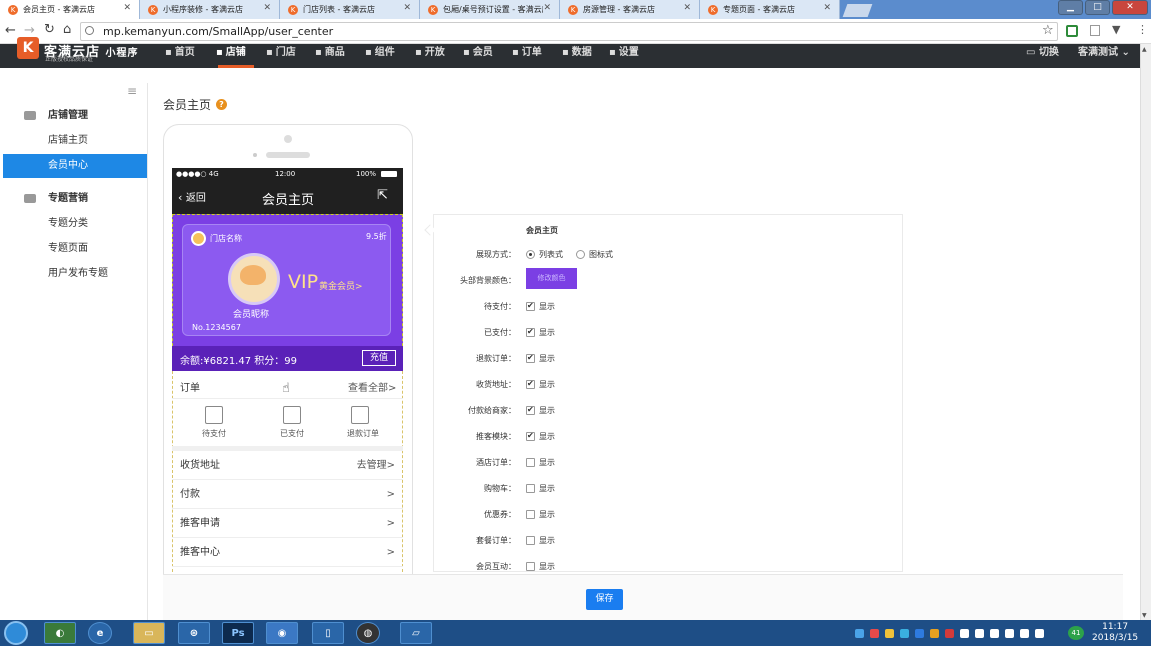 This screenshot has height=646, width=1151. What do you see at coordinates (527, 50) in the screenshot?
I see `menu-item: ▪ 订单` at bounding box center [527, 50].